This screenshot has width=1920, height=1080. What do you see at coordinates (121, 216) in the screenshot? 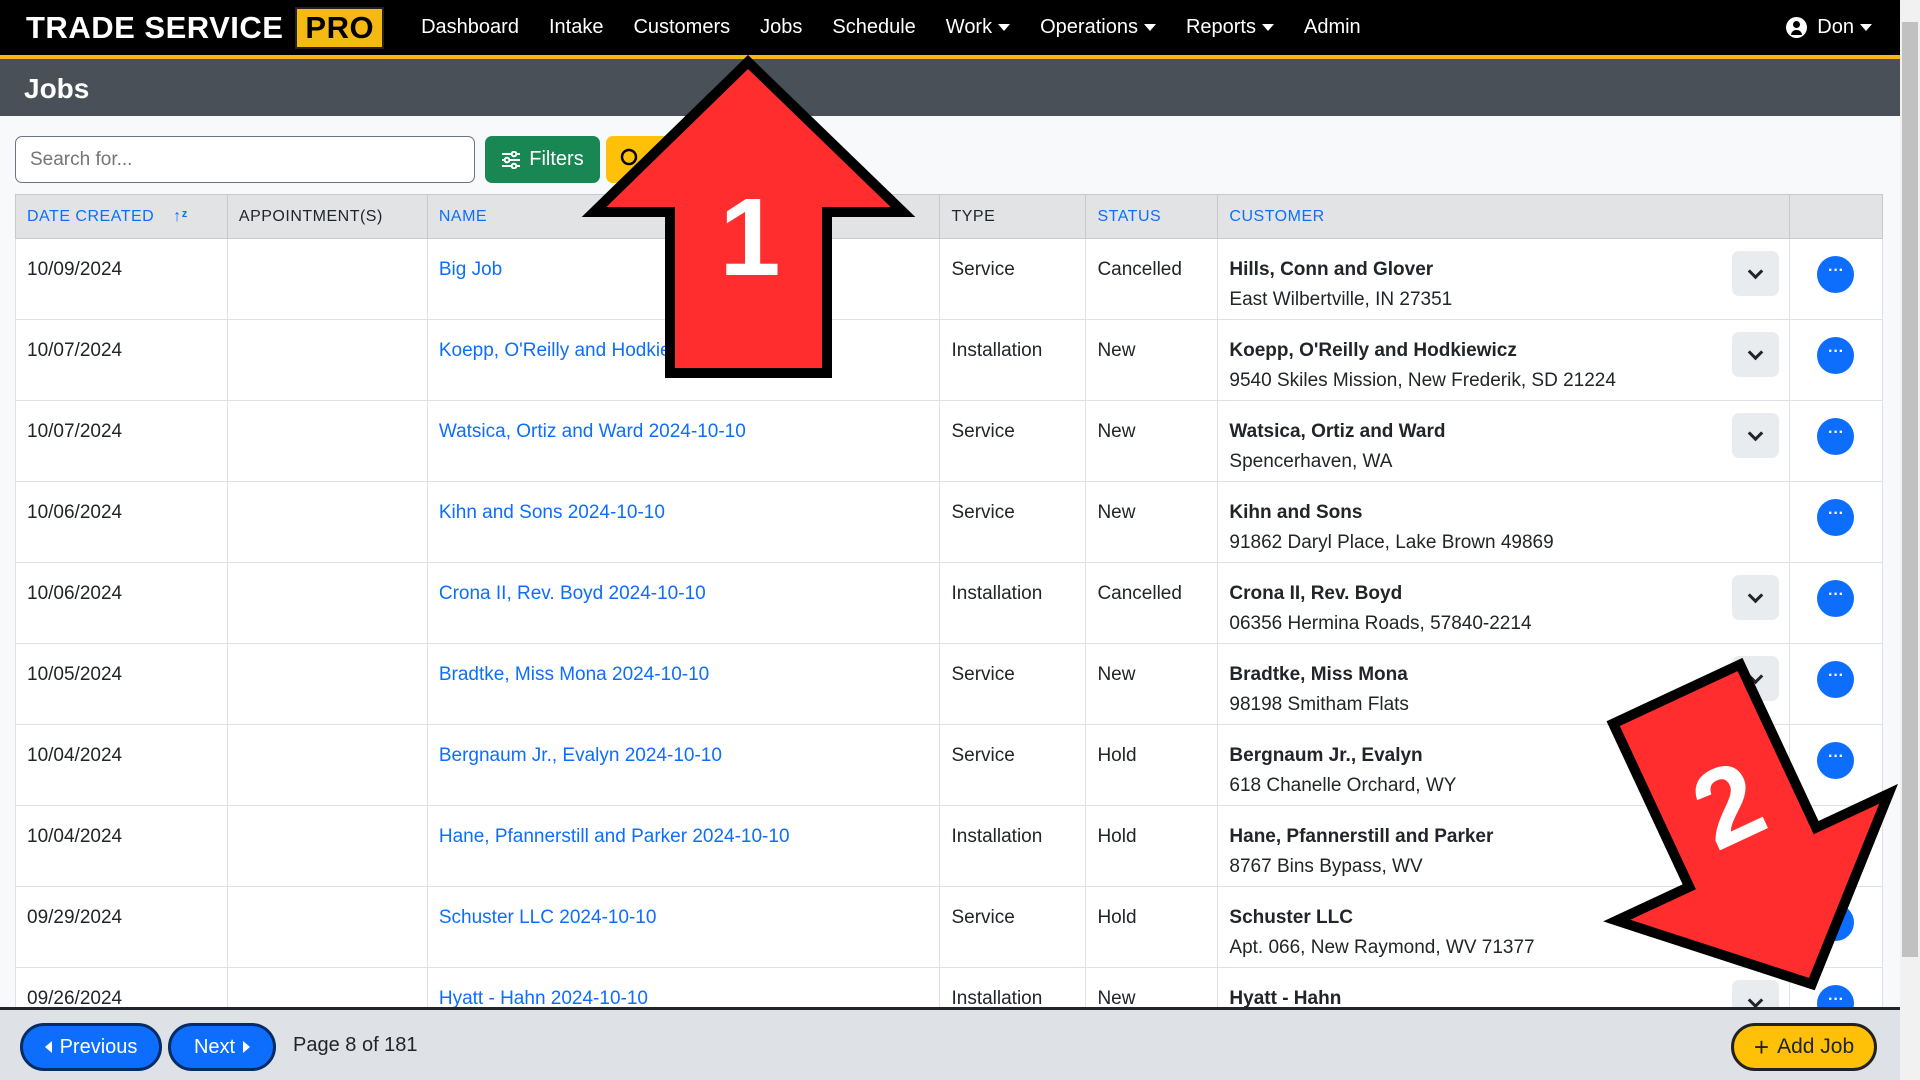
I see `column-header-date-created: DATE CREATED ↑ᶻ` at bounding box center [121, 216].